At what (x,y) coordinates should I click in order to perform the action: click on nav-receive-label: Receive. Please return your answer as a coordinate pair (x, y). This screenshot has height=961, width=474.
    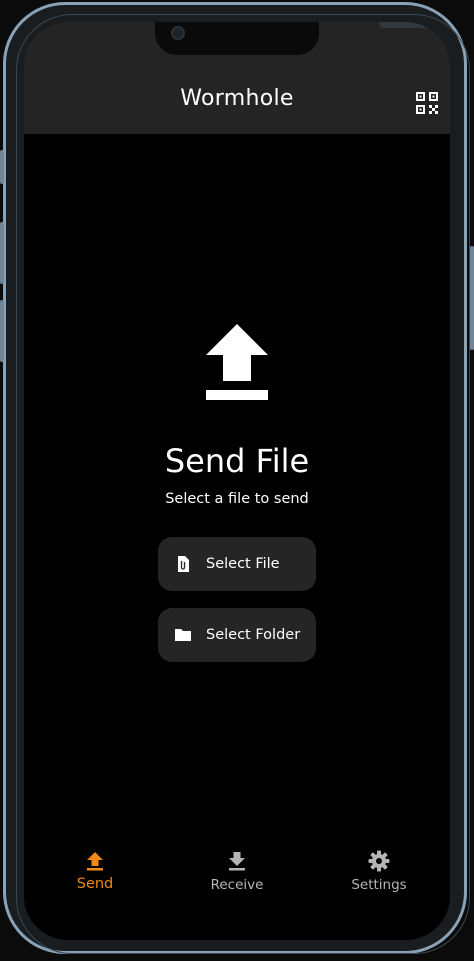
    Looking at the image, I should click on (237, 885).